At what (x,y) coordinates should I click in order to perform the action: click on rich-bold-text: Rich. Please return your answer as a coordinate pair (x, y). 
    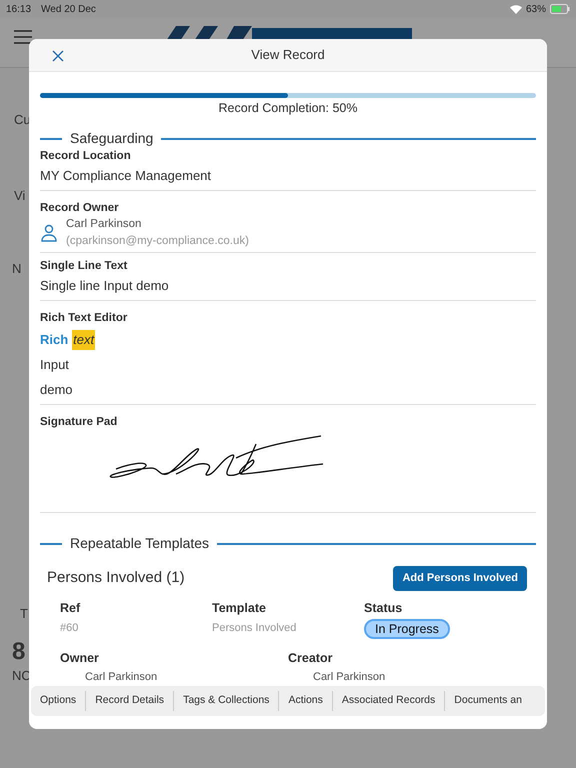
    Looking at the image, I should click on (54, 340).